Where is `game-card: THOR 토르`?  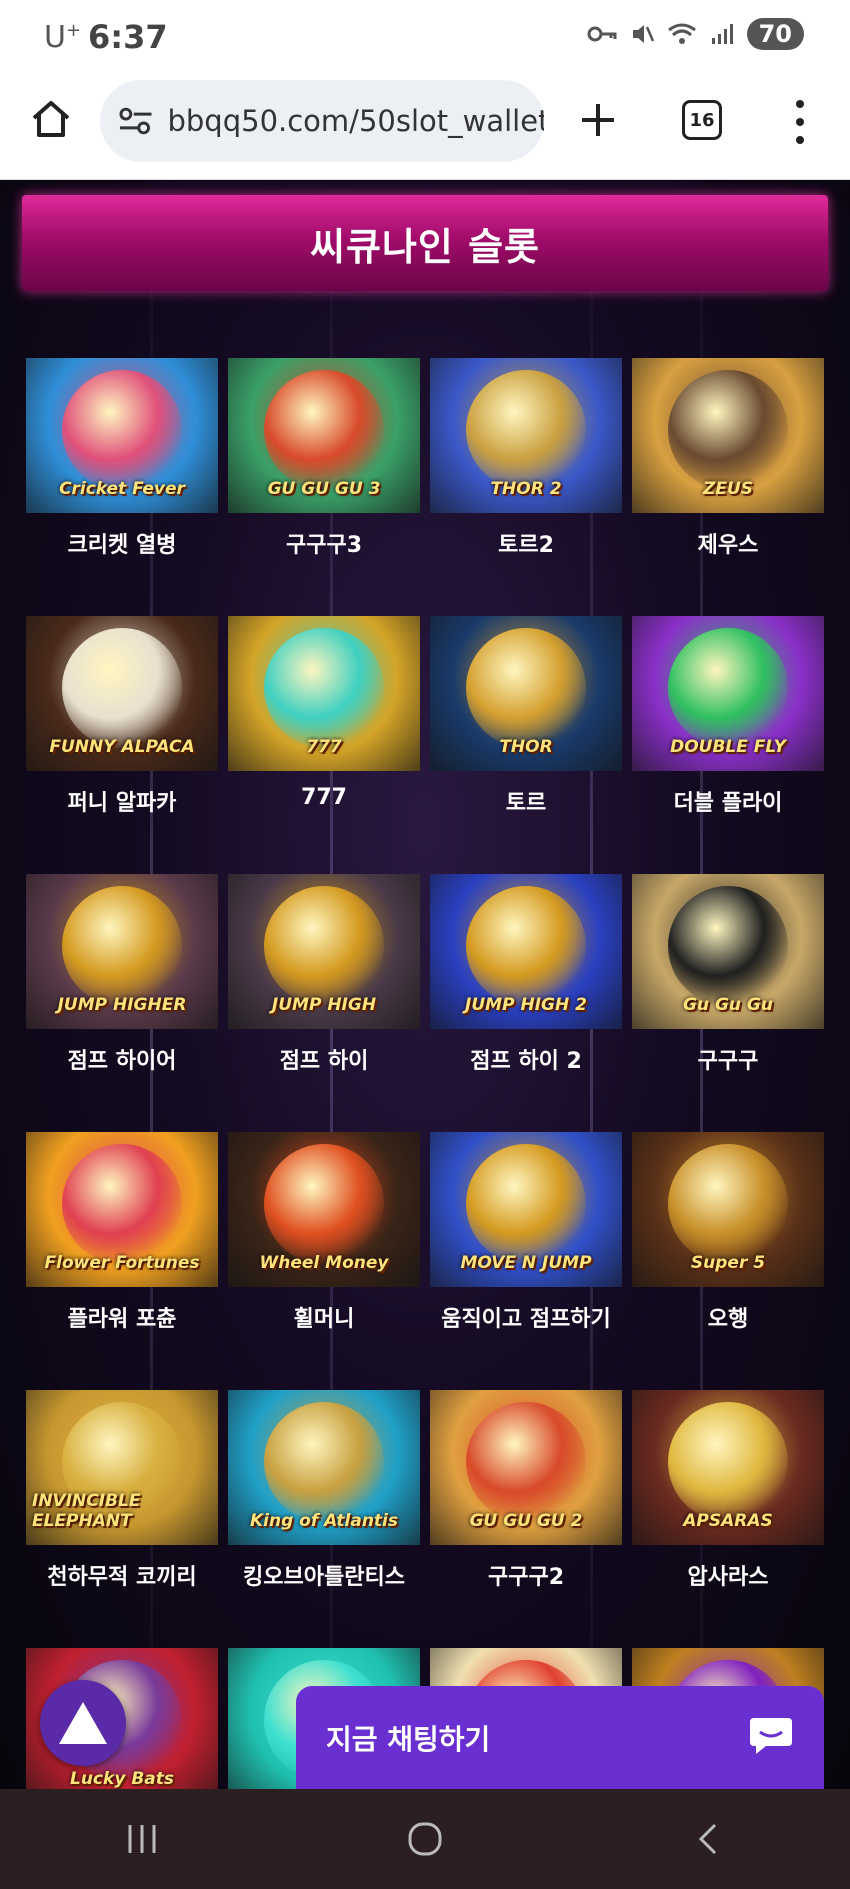
game-card: THOR 토르 is located at coordinates (526, 745).